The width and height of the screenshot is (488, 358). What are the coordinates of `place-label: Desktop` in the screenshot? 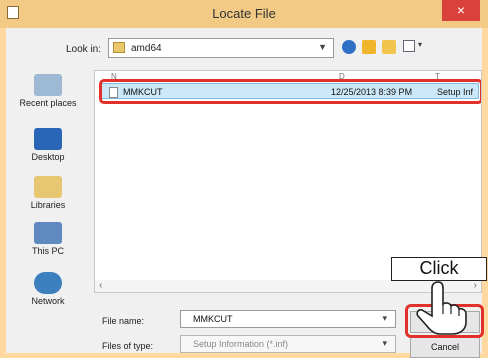 It's located at (48, 157).